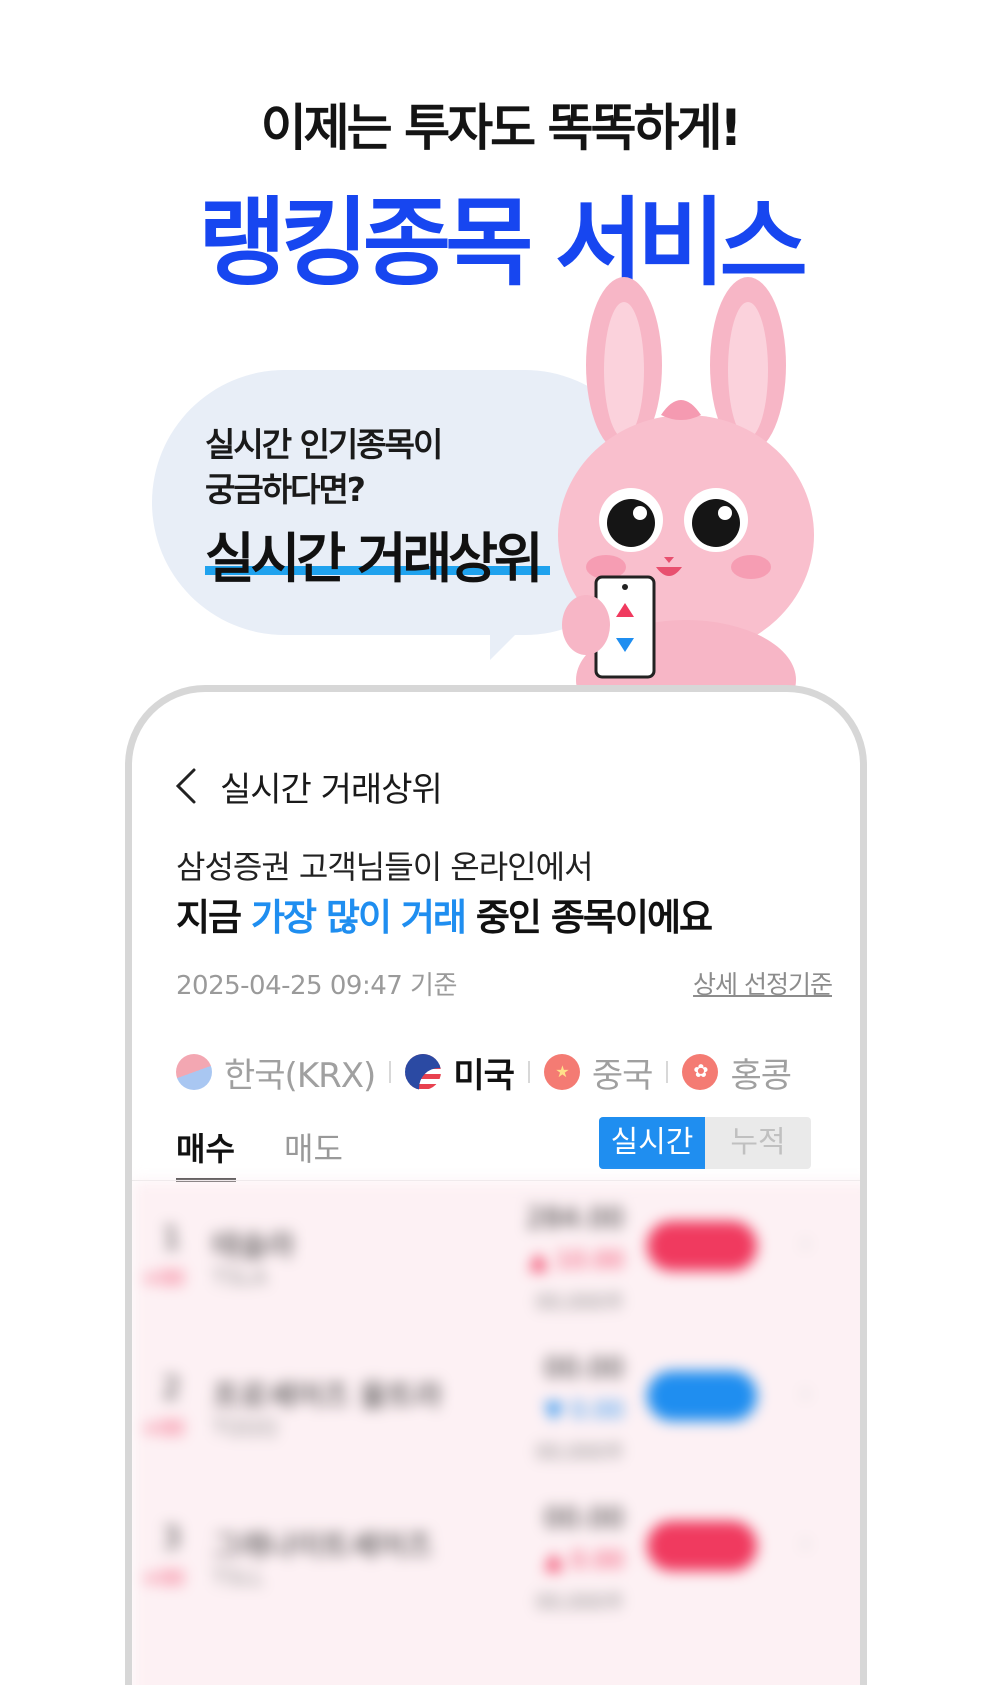 This screenshot has height=1685, width=1000. Describe the element at coordinates (172, 1238) in the screenshot. I see `rank-number: 1` at that location.